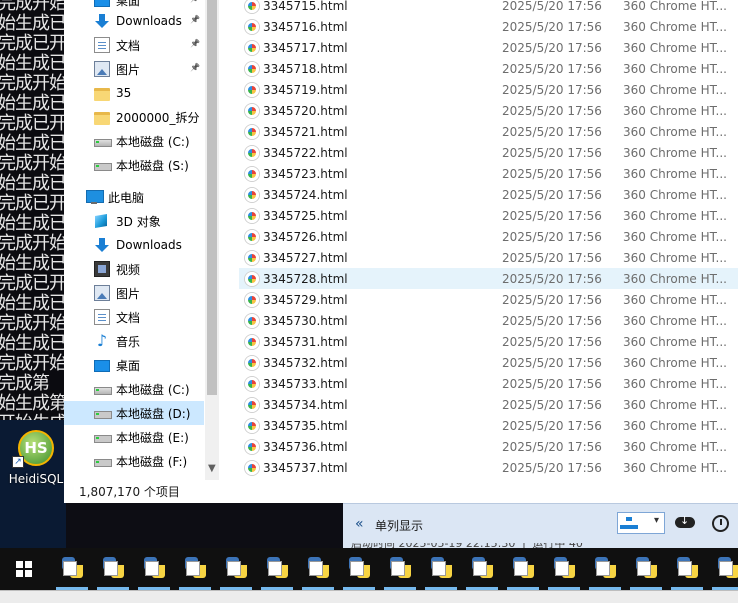 This screenshot has height=603, width=738. What do you see at coordinates (134, 317) in the screenshot?
I see `nav-item: 文档` at bounding box center [134, 317].